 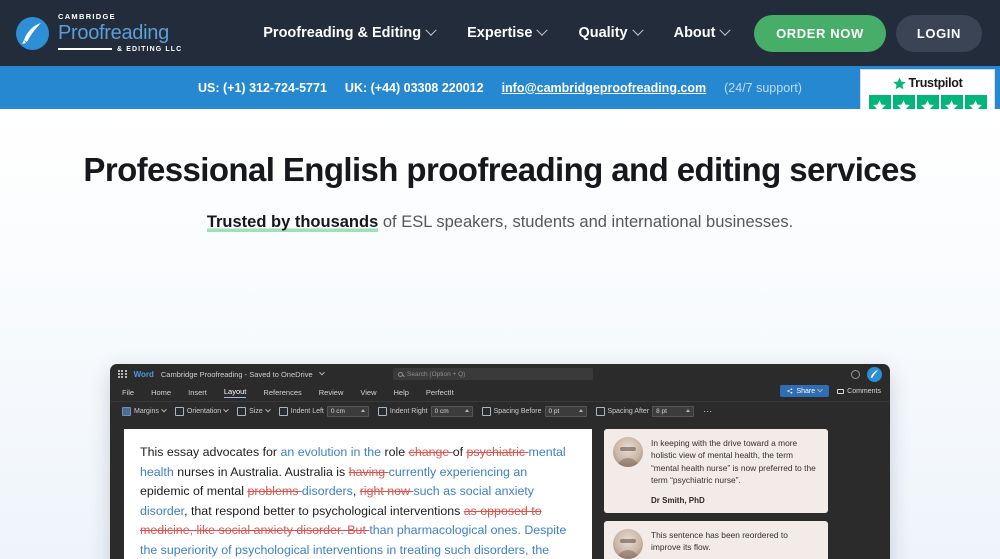 What do you see at coordinates (440, 392) in the screenshot?
I see `ribbon-tab-perfectit: PerfectIt` at bounding box center [440, 392].